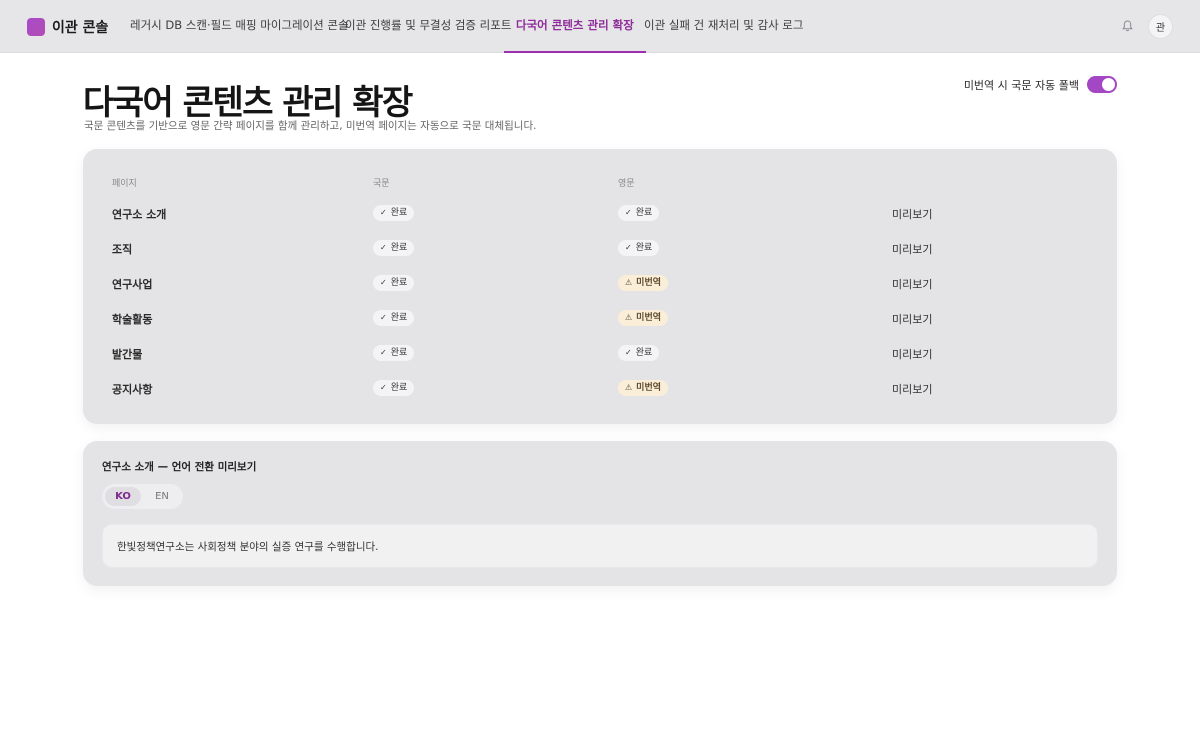 The height and width of the screenshot is (750, 1200). I want to click on brand: 이관 콘솔, so click(67, 27).